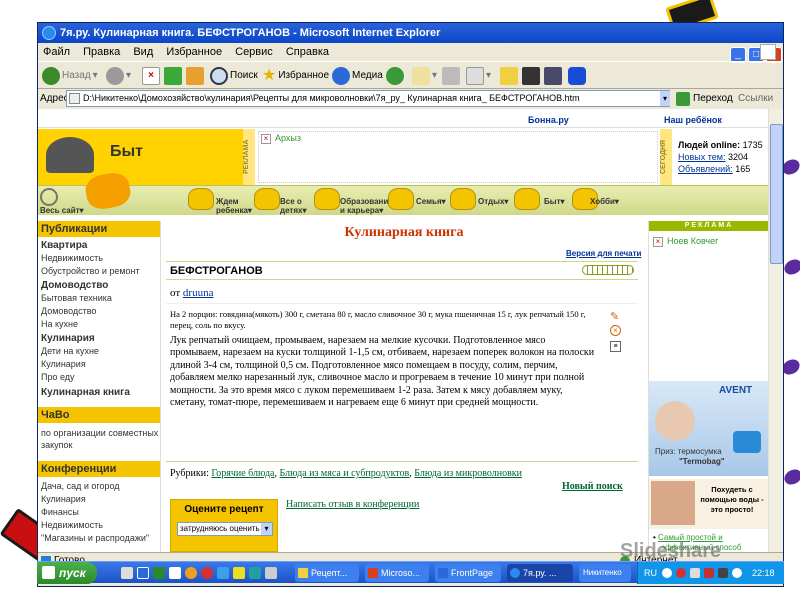  What do you see at coordinates (99, 229) in the screenshot?
I see `sidebar-head-publications: Публикации` at bounding box center [99, 229].